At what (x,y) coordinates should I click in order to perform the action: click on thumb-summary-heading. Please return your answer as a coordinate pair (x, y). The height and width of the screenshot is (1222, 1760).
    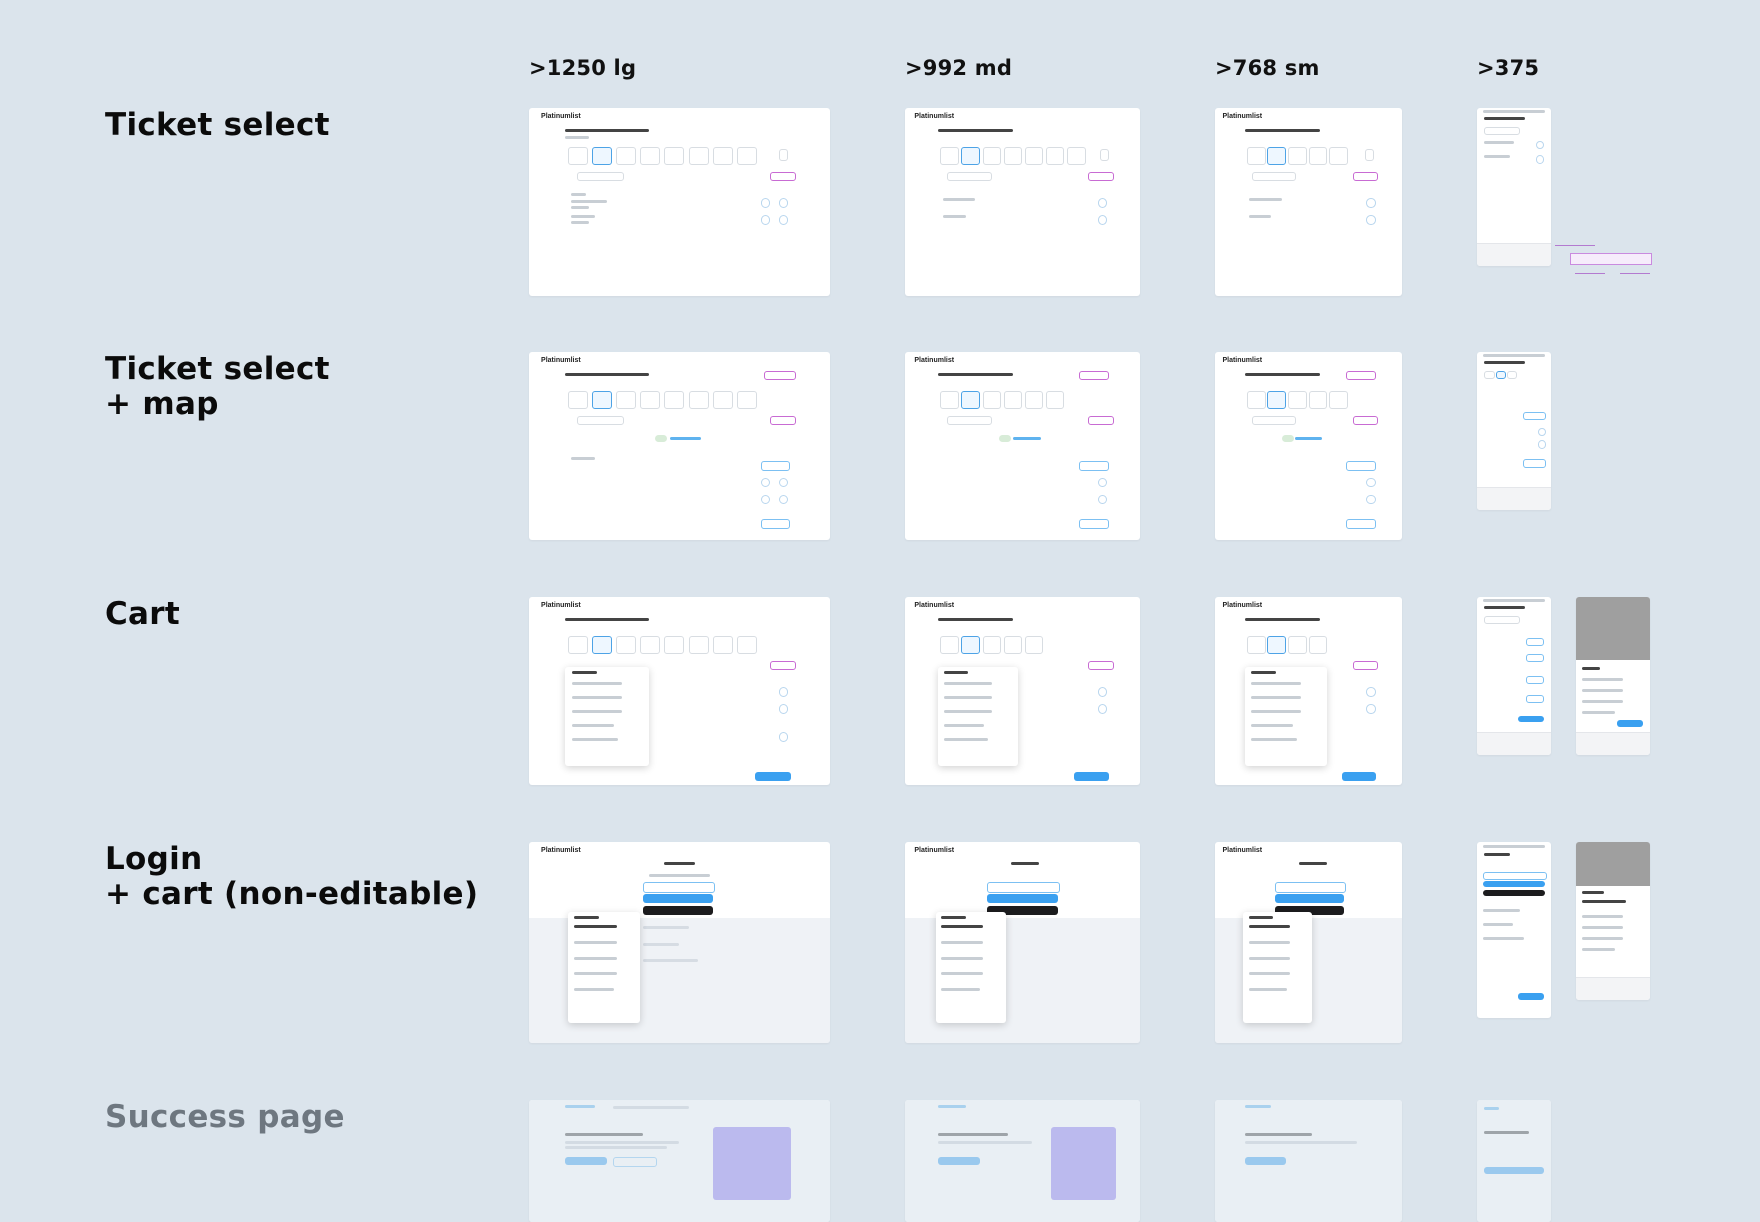
    Looking at the image, I should click on (1593, 892).